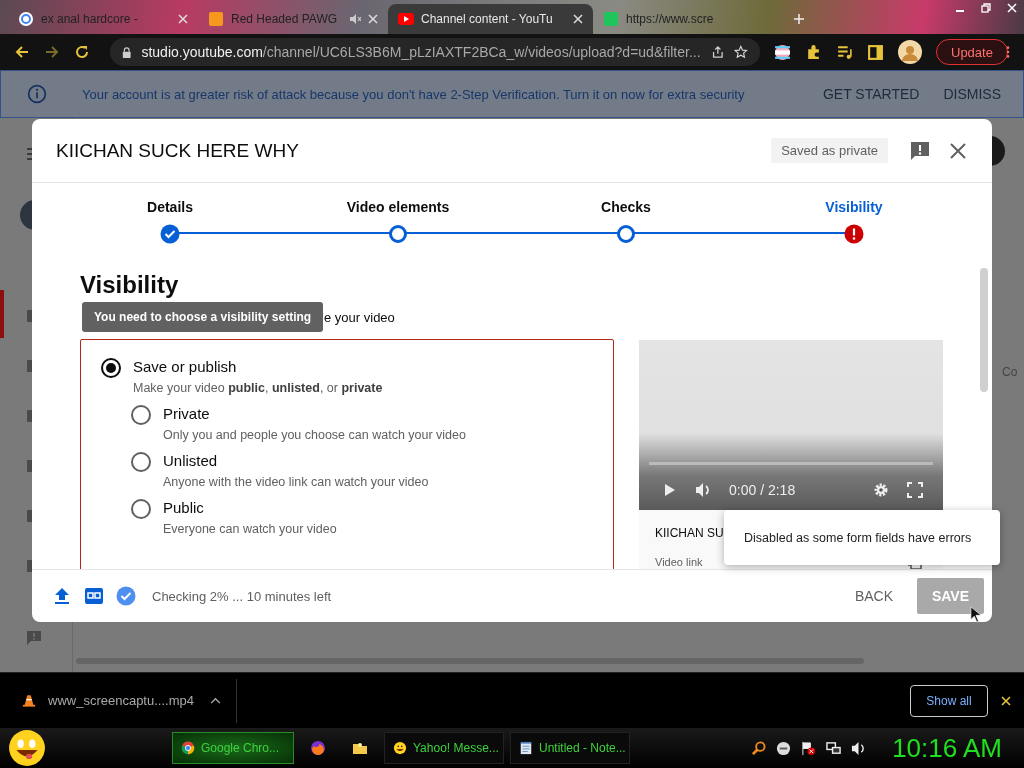 The width and height of the screenshot is (1024, 768). I want to click on video-time: 0:00 / 2:18, so click(762, 490).